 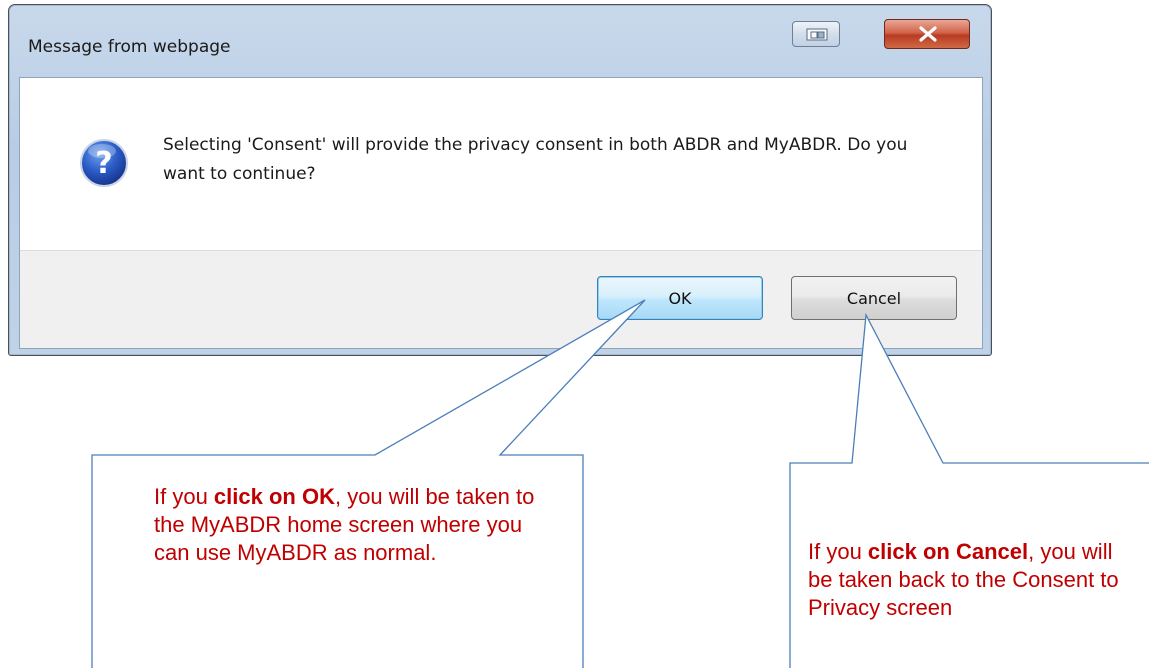 I want to click on callout-ok-bold: click on OK, so click(x=274, y=496).